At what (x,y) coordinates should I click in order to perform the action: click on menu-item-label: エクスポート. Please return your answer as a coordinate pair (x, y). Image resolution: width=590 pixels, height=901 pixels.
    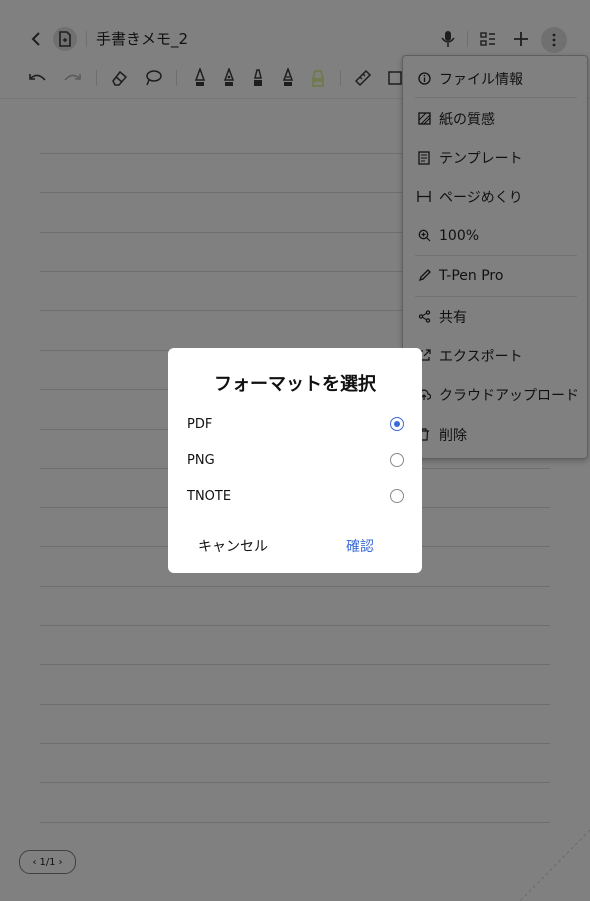
    Looking at the image, I should click on (481, 356).